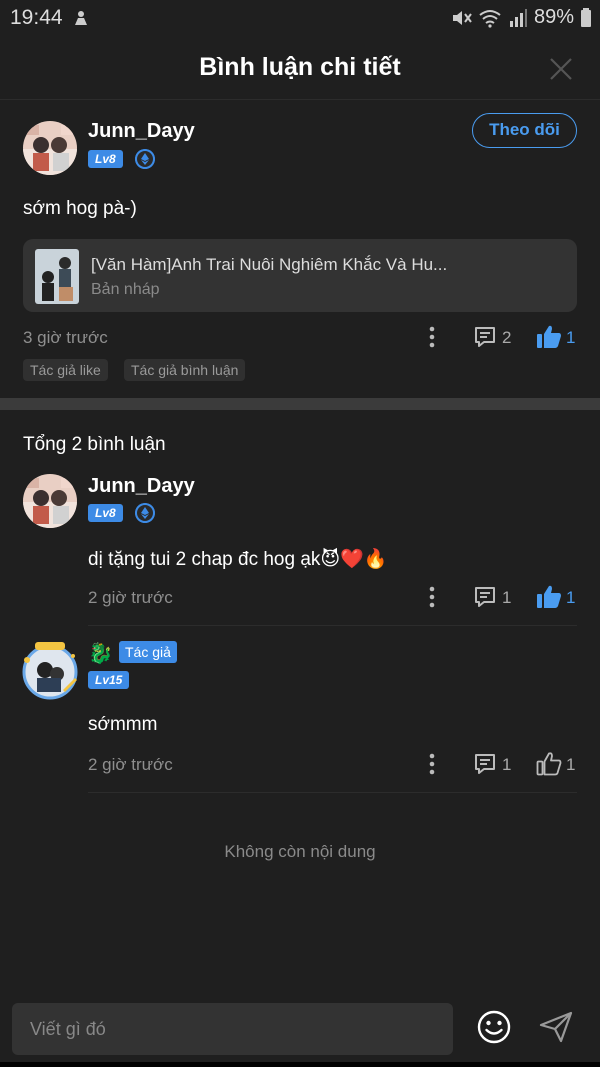 The height and width of the screenshot is (1067, 600). What do you see at coordinates (125, 289) in the screenshot?
I see `story-status: Bản nháp` at bounding box center [125, 289].